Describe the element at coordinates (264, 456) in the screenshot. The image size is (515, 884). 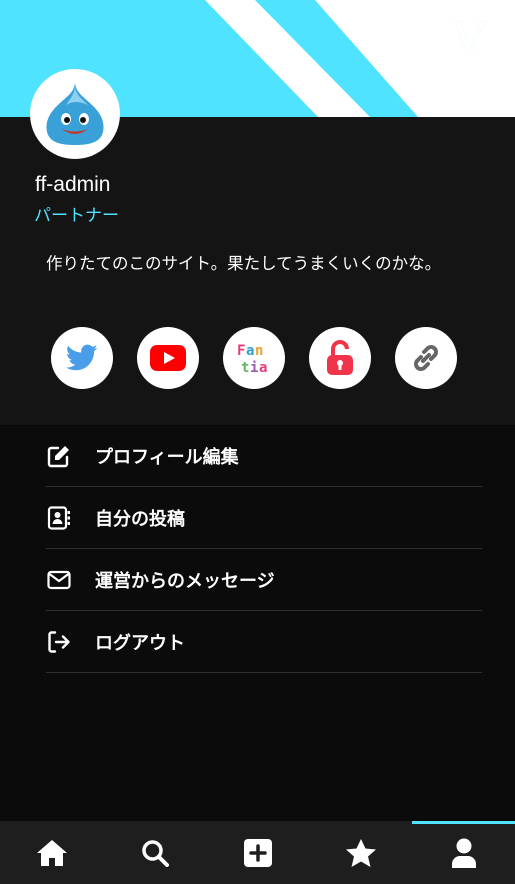
I see `menu-item-edit-profile: プロフィール編集` at that location.